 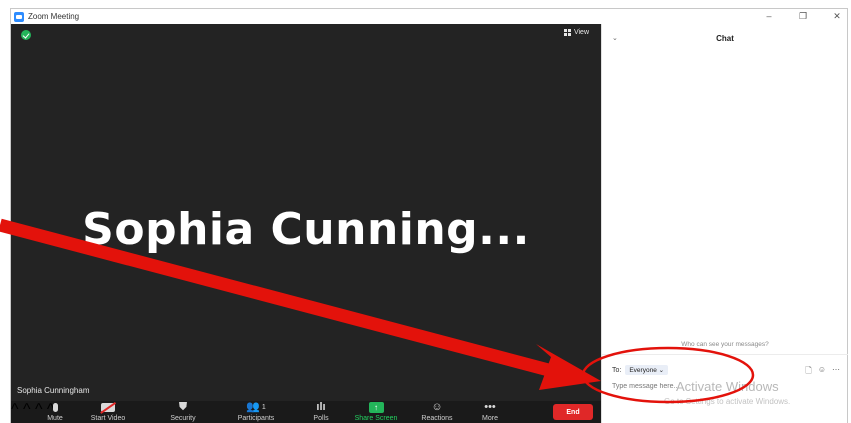 What do you see at coordinates (573, 412) in the screenshot?
I see `end-meeting-button: End` at bounding box center [573, 412].